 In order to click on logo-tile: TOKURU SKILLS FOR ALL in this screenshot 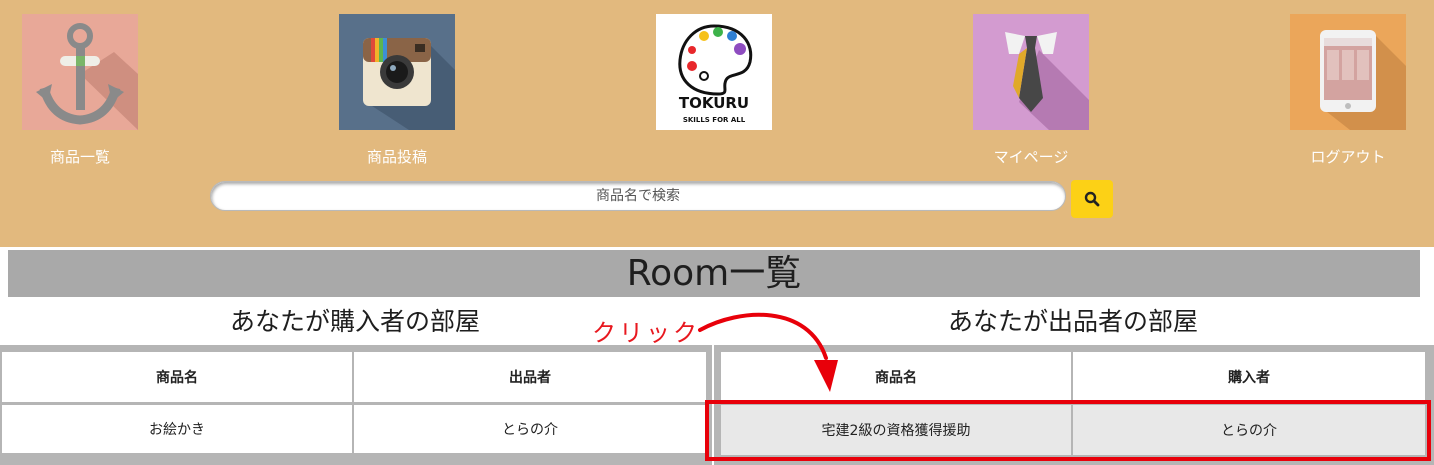, I will do `click(714, 72)`.